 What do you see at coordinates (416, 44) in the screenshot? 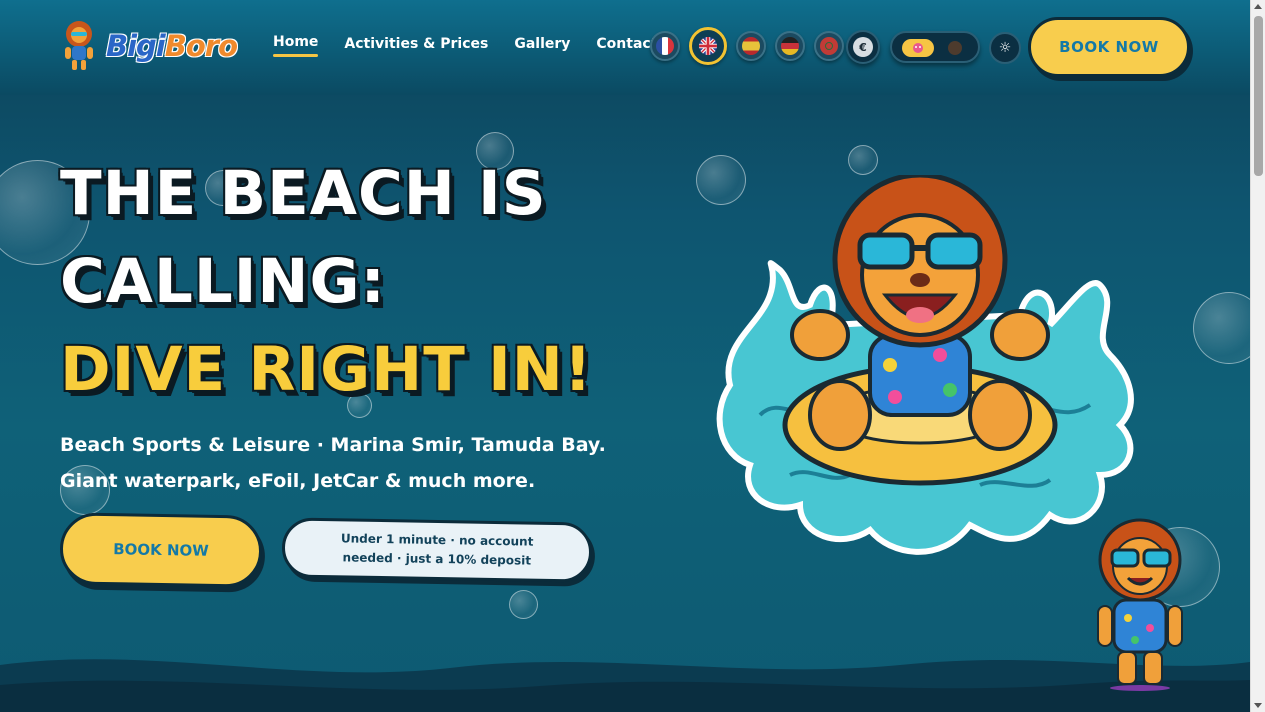
I see `nav-activities-prices: Activities & Prices` at bounding box center [416, 44].